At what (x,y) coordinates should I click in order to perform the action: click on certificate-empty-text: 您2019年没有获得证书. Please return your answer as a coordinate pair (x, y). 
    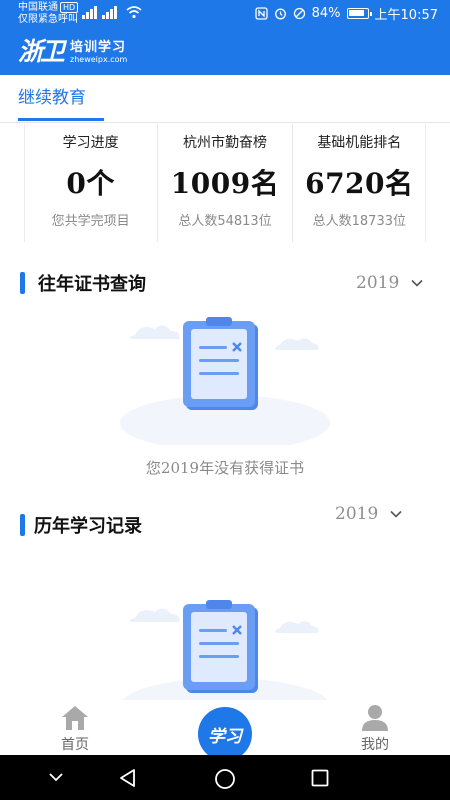
    Looking at the image, I should click on (225, 468).